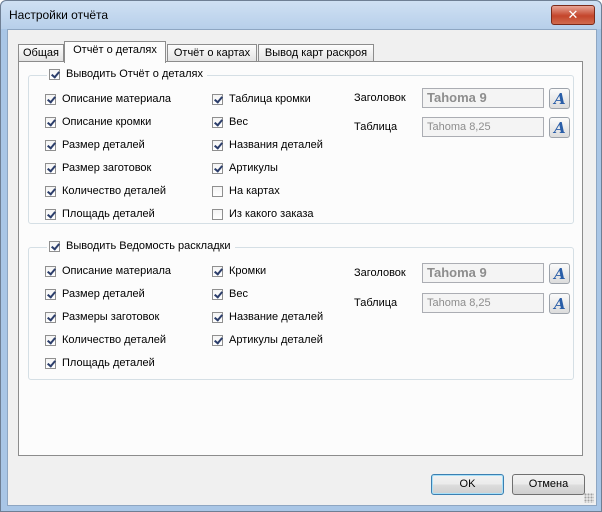 The width and height of the screenshot is (602, 512). Describe the element at coordinates (54, 246) in the screenshot. I see `layout-sheet-enable-checkbox` at that location.